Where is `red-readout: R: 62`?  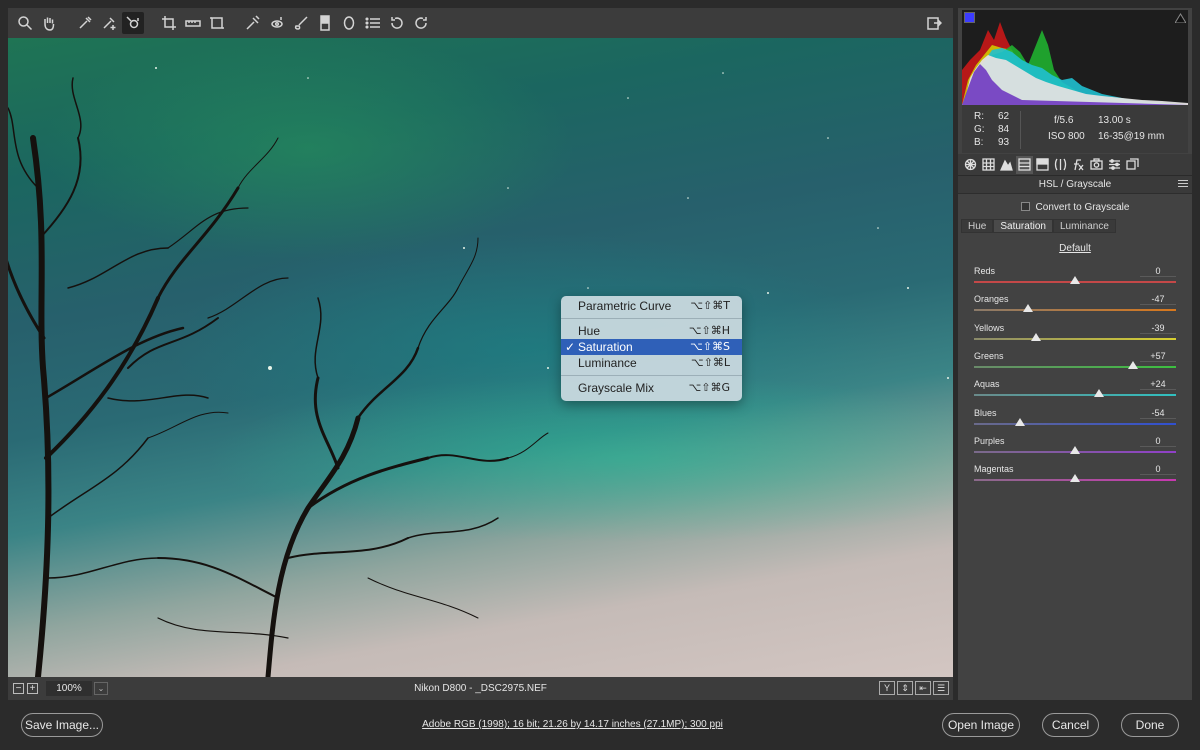
red-readout: R: 62 is located at coordinates (992, 116).